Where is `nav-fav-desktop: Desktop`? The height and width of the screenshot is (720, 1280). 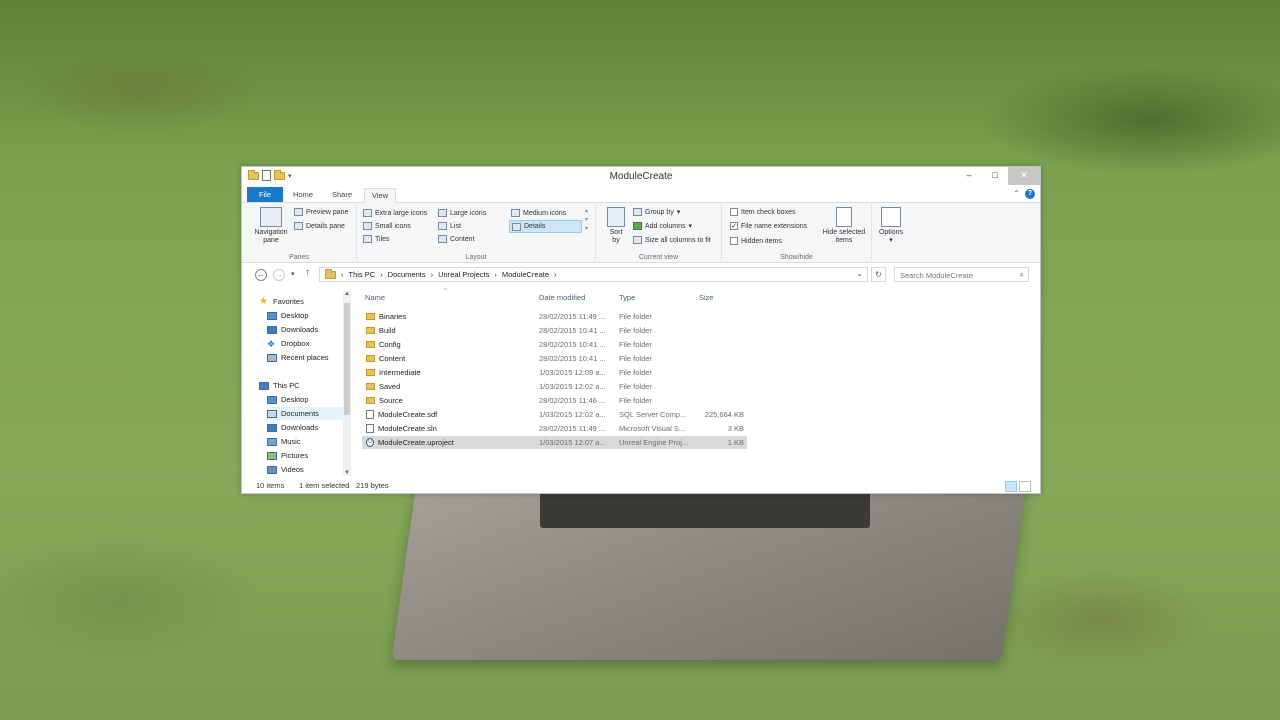
nav-fav-desktop: Desktop is located at coordinates (317, 315).